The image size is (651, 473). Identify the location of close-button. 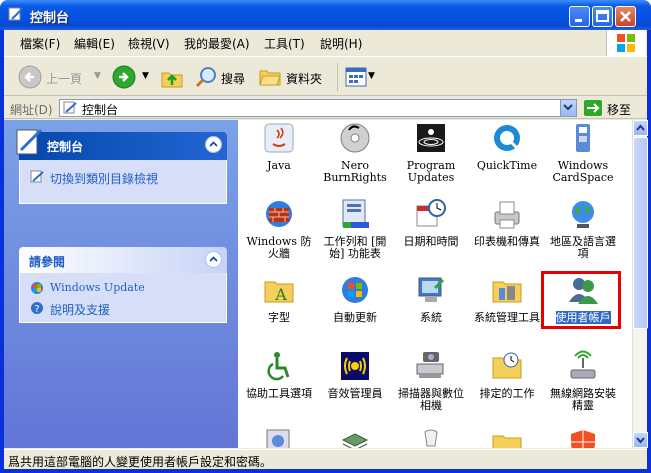
(625, 16).